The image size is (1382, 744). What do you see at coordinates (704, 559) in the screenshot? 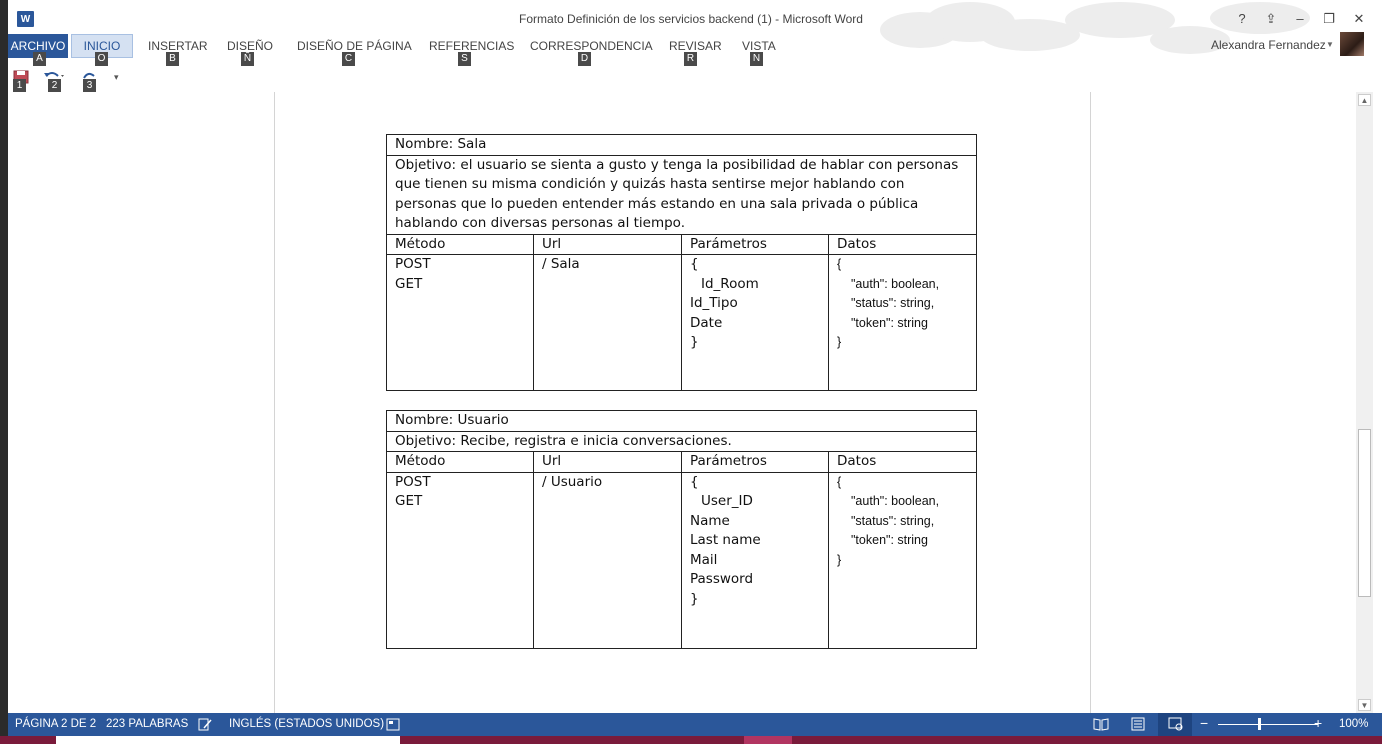
I see `param-line: Mail` at bounding box center [704, 559].